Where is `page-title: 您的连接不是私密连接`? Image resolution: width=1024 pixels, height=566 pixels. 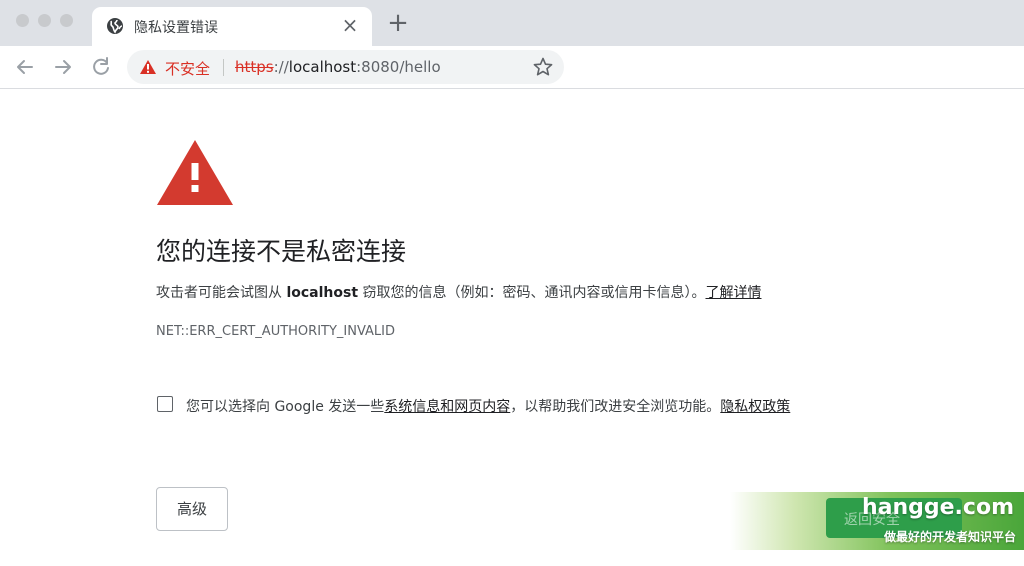 page-title: 您的连接不是私密连接 is located at coordinates (281, 251).